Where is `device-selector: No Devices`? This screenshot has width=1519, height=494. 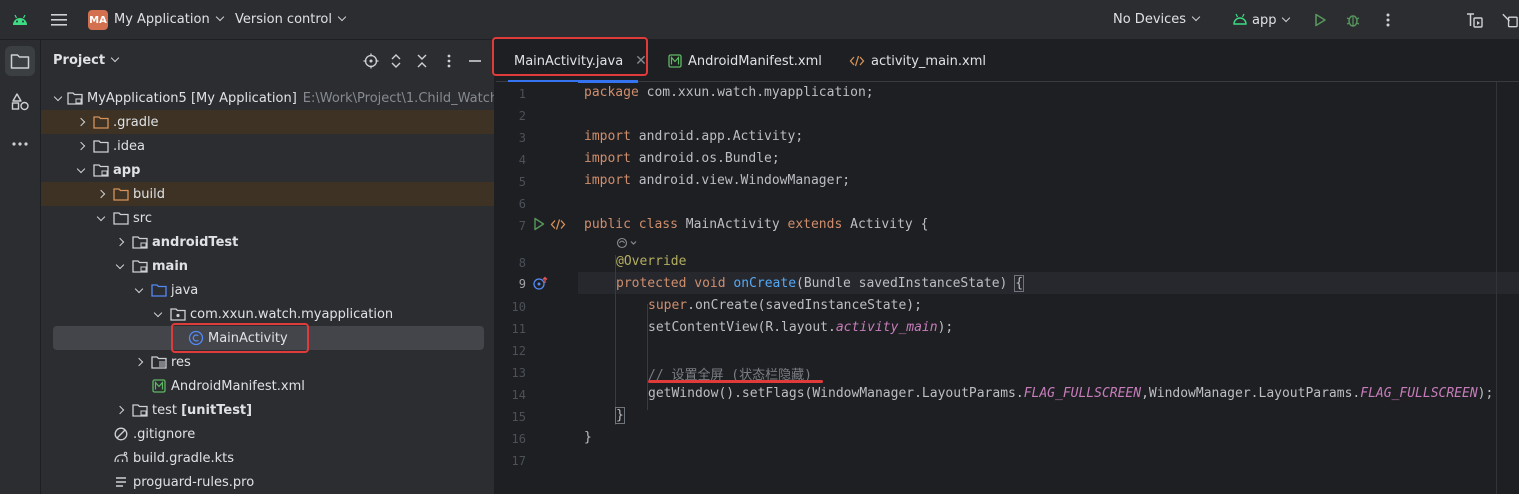
device-selector: No Devices is located at coordinates (1157, 19).